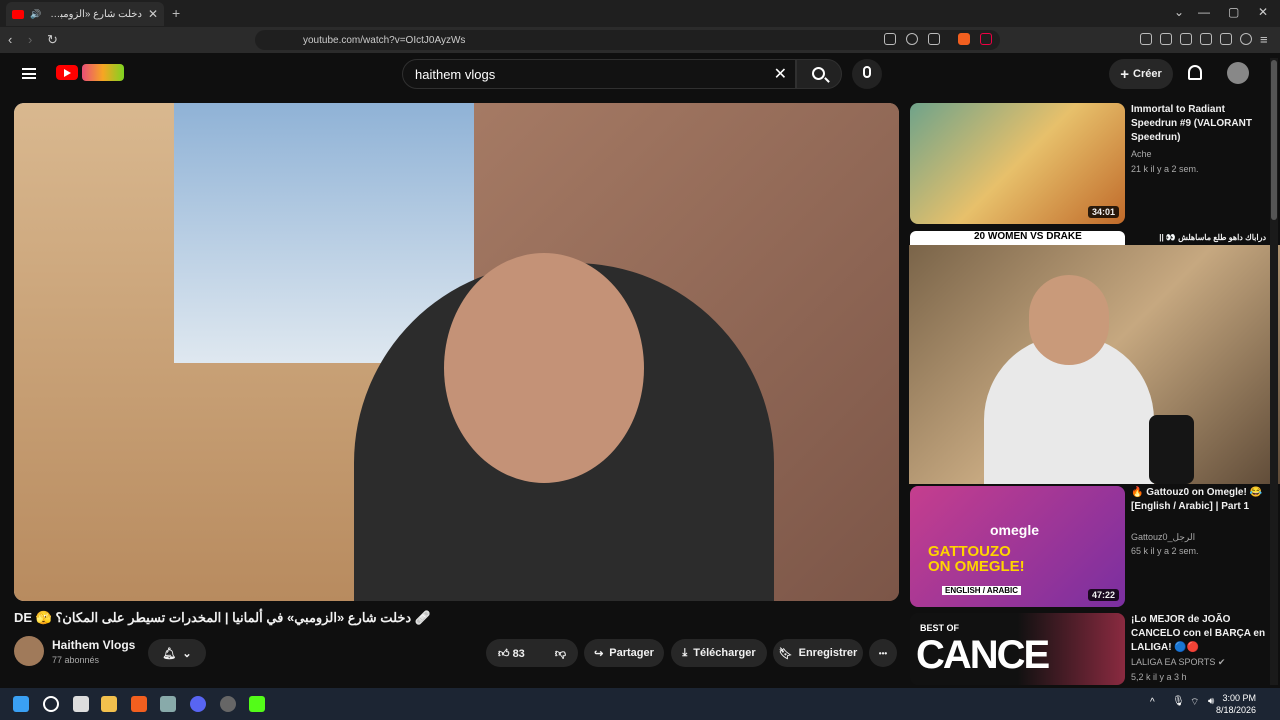 Image resolution: width=1280 pixels, height=720 pixels. I want to click on chevron-down-icon: ⌄, so click(187, 653).